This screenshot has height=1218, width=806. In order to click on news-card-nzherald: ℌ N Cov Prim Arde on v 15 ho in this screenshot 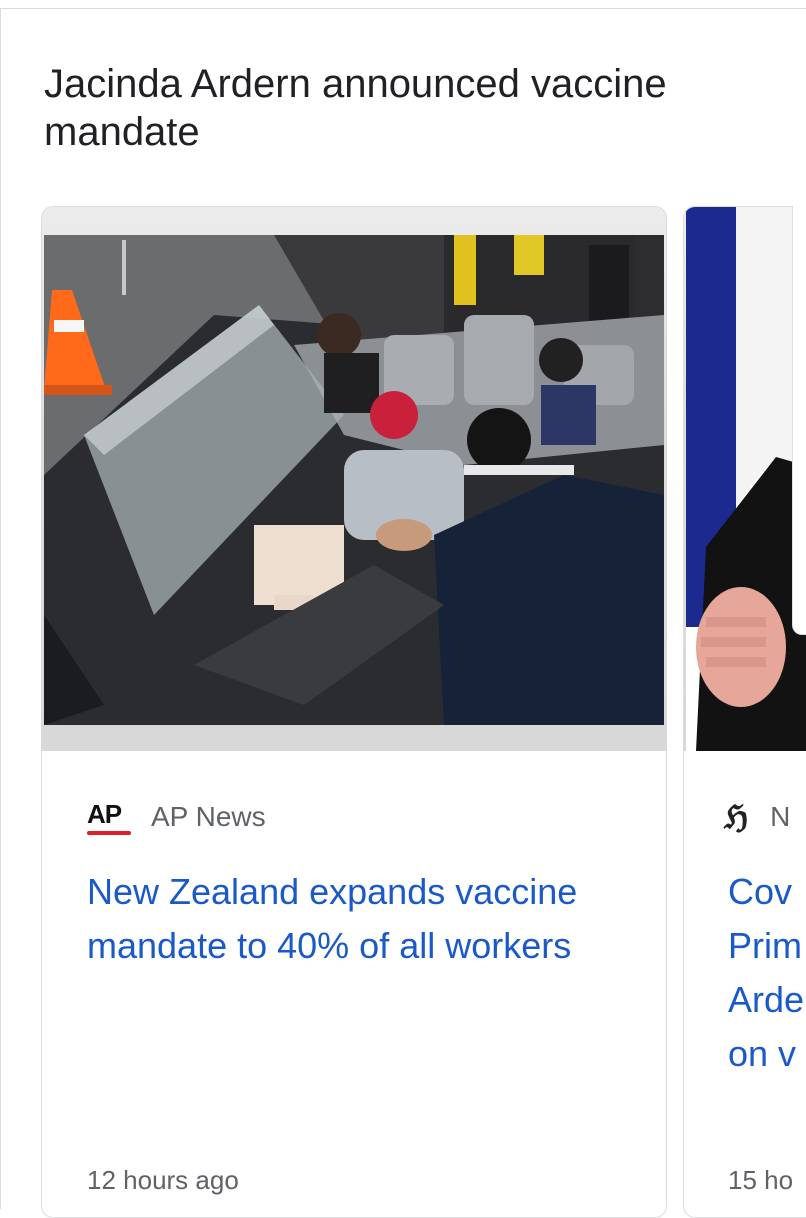, I will do `click(744, 712)`.